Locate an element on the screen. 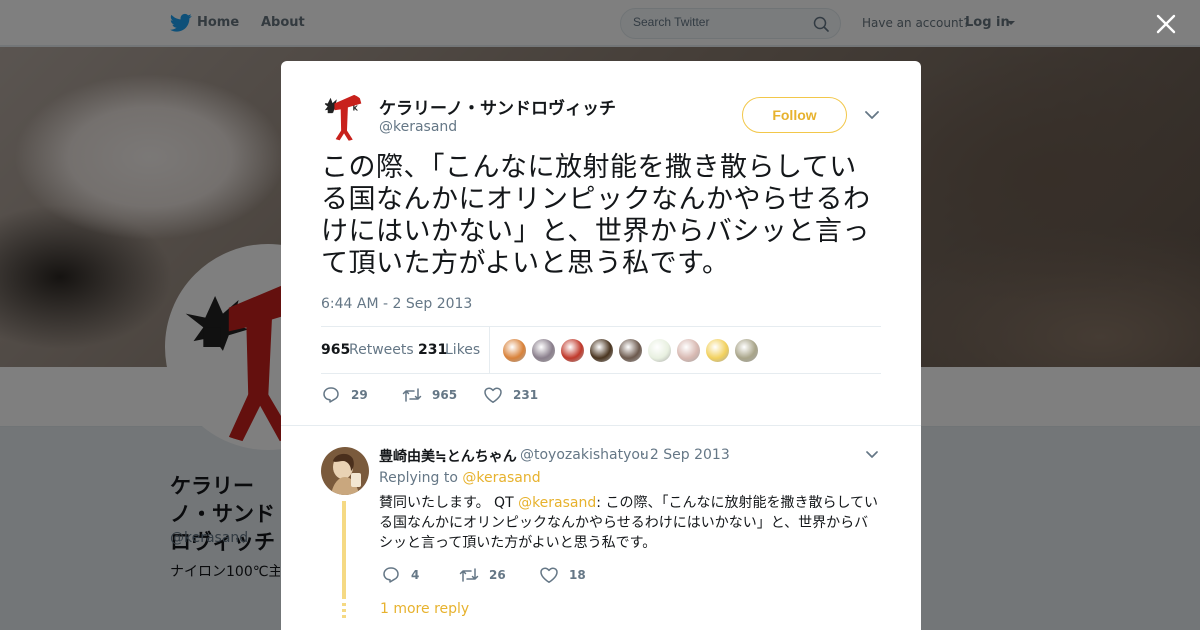 The height and width of the screenshot is (630, 1200). reply-count: 29 is located at coordinates (359, 395).